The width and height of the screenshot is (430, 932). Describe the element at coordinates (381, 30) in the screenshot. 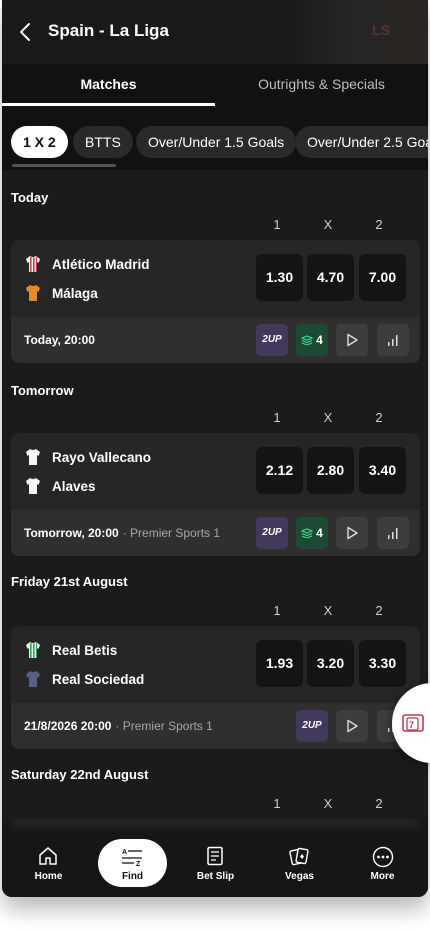

I see `header-banner-text: LS` at that location.